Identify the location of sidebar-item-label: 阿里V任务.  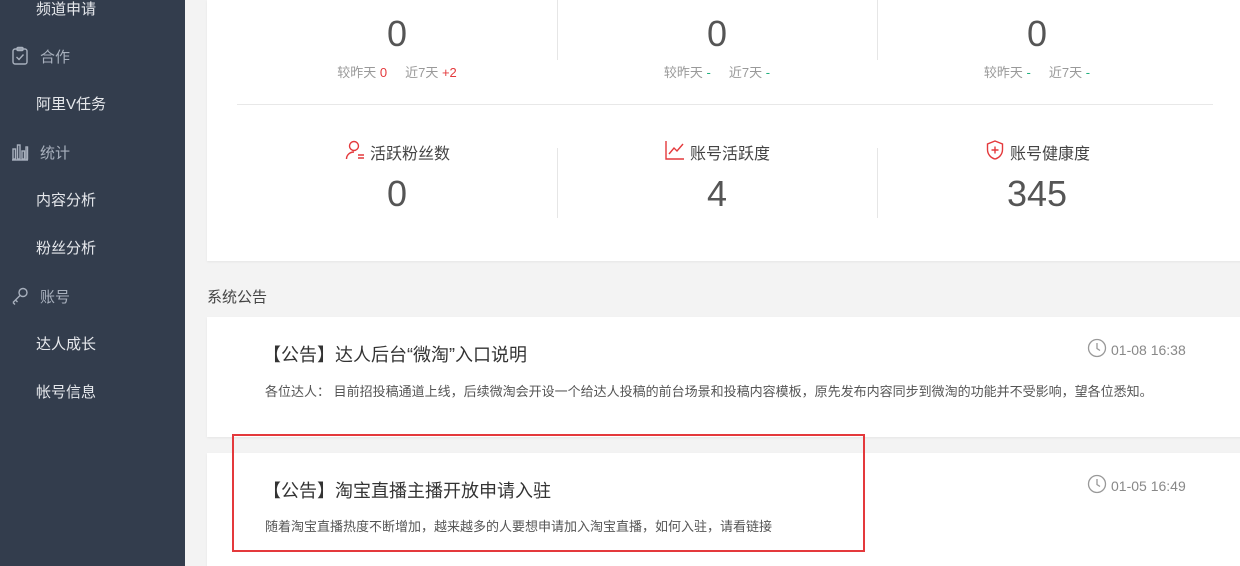
(71, 104).